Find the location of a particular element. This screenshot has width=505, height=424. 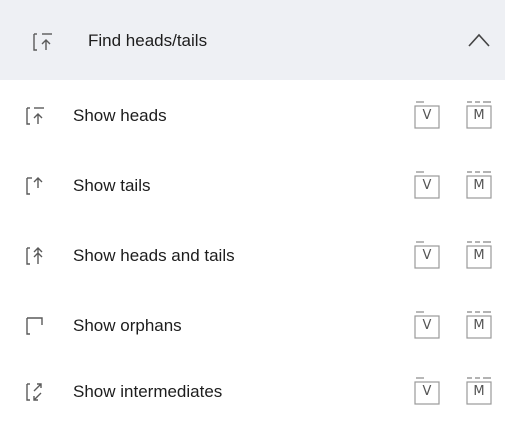

show-orphans-icon is located at coordinates (34, 326).